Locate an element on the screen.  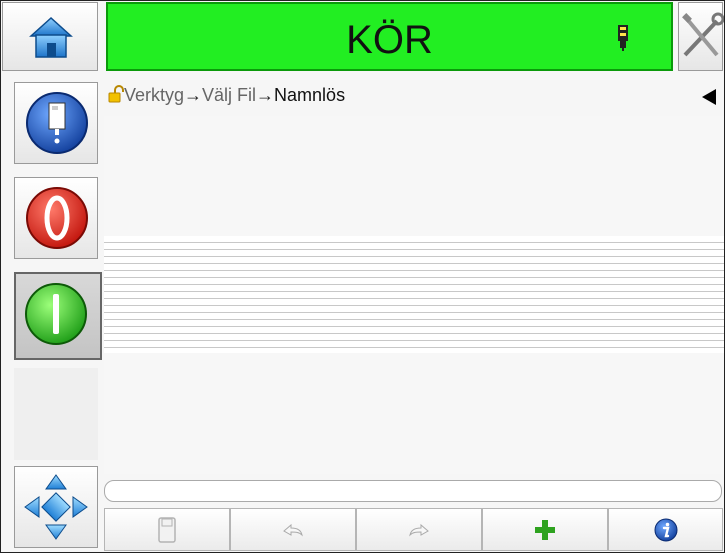
redo-icon is located at coordinates (419, 530).